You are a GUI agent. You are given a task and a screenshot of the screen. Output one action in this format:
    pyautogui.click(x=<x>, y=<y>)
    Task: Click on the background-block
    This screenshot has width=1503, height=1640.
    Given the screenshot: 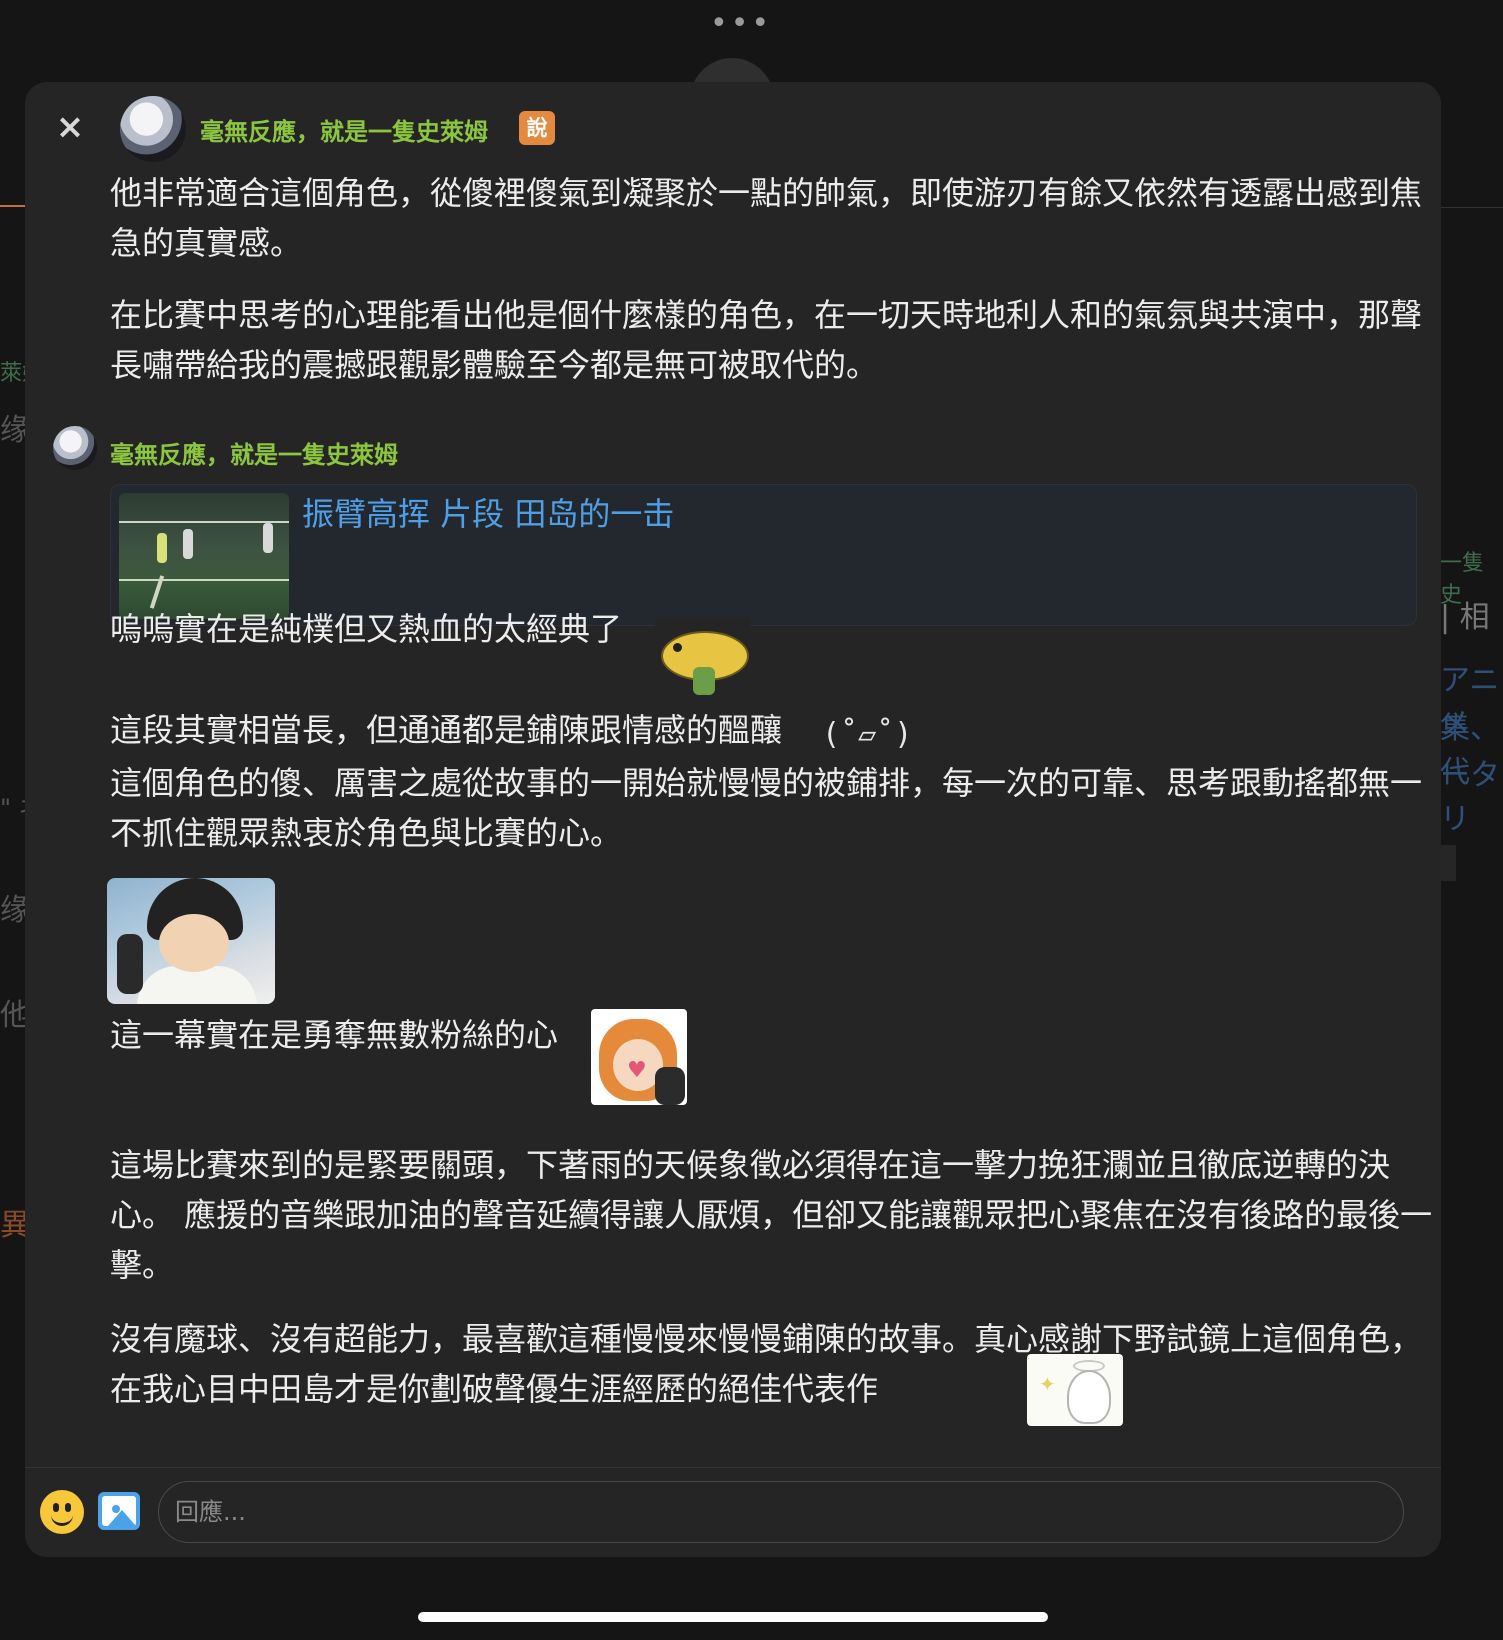 What is the action you would take?
    pyautogui.click(x=1448, y=863)
    